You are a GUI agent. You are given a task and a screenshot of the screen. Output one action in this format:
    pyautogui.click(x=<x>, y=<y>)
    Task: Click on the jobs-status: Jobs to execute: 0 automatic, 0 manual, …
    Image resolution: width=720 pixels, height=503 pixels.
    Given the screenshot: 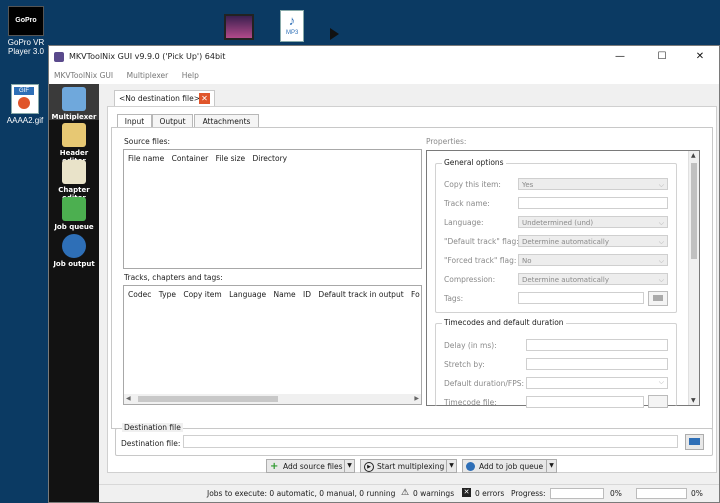 What is the action you would take?
    pyautogui.click(x=301, y=493)
    